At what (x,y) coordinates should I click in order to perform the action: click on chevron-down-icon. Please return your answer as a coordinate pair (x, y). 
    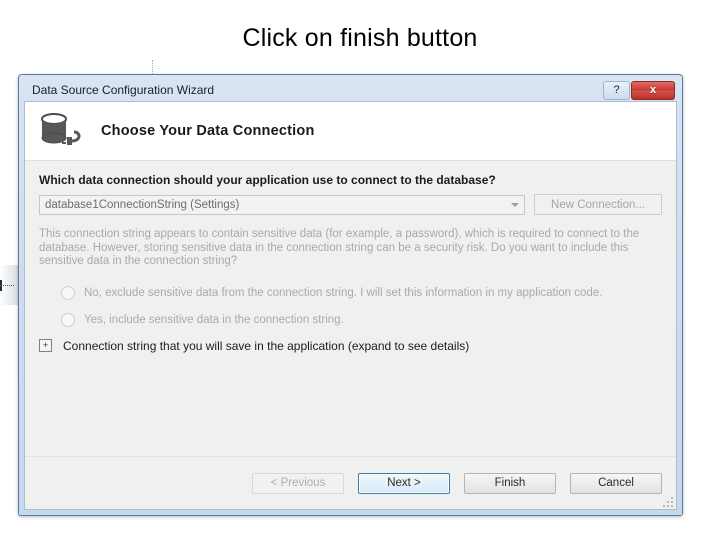
    Looking at the image, I should click on (515, 205).